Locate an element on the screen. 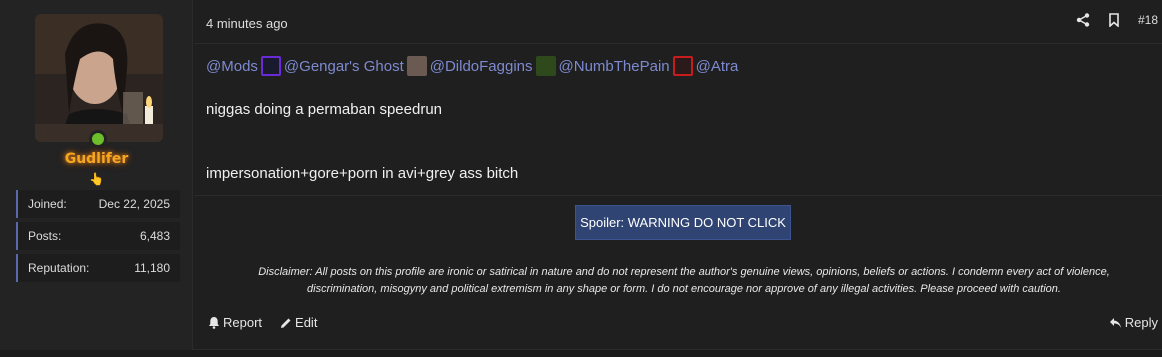  report-label: Report is located at coordinates (243, 322).